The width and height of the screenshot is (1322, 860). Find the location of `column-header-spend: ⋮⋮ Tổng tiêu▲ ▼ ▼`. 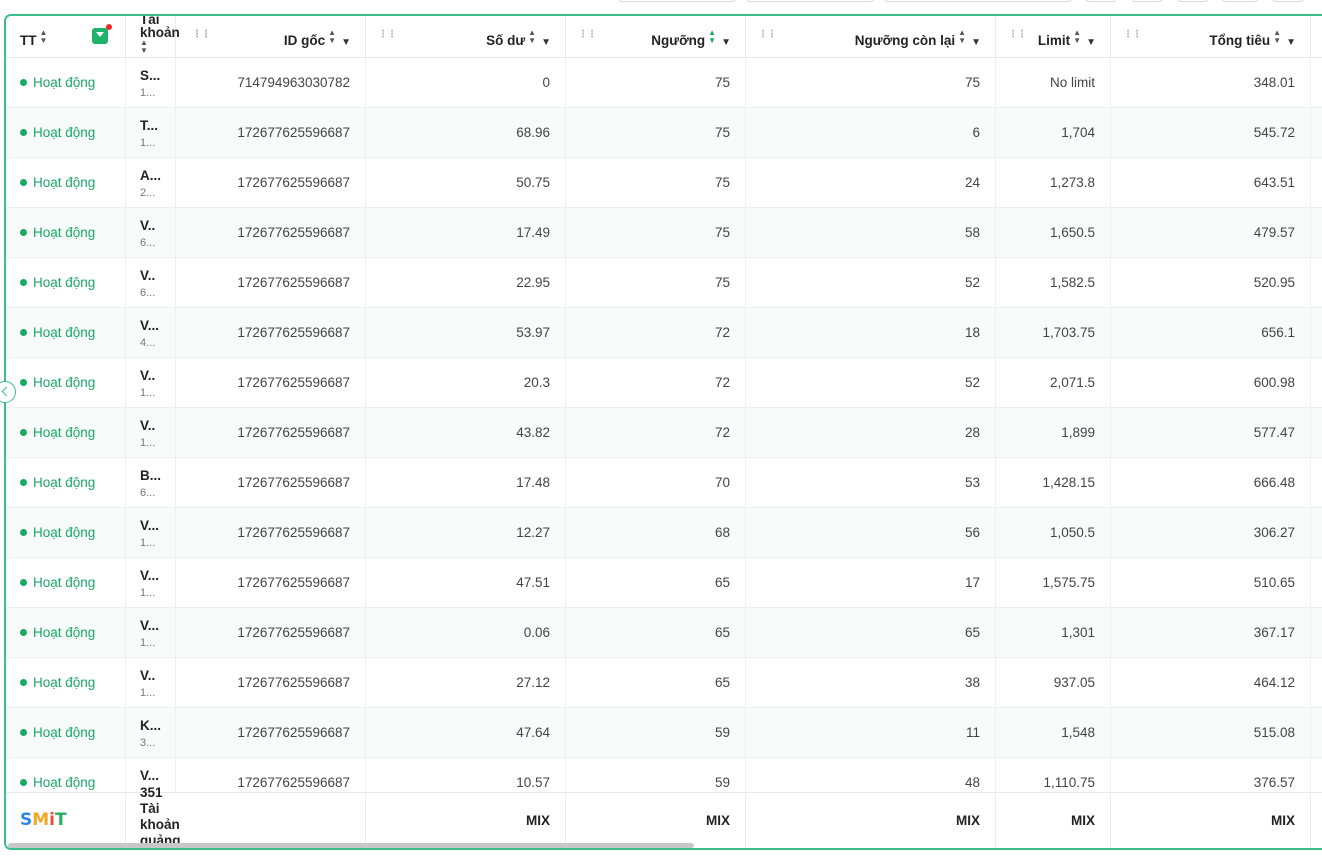

column-header-spend: ⋮⋮ Tổng tiêu▲ ▼ ▼ is located at coordinates (1211, 37).